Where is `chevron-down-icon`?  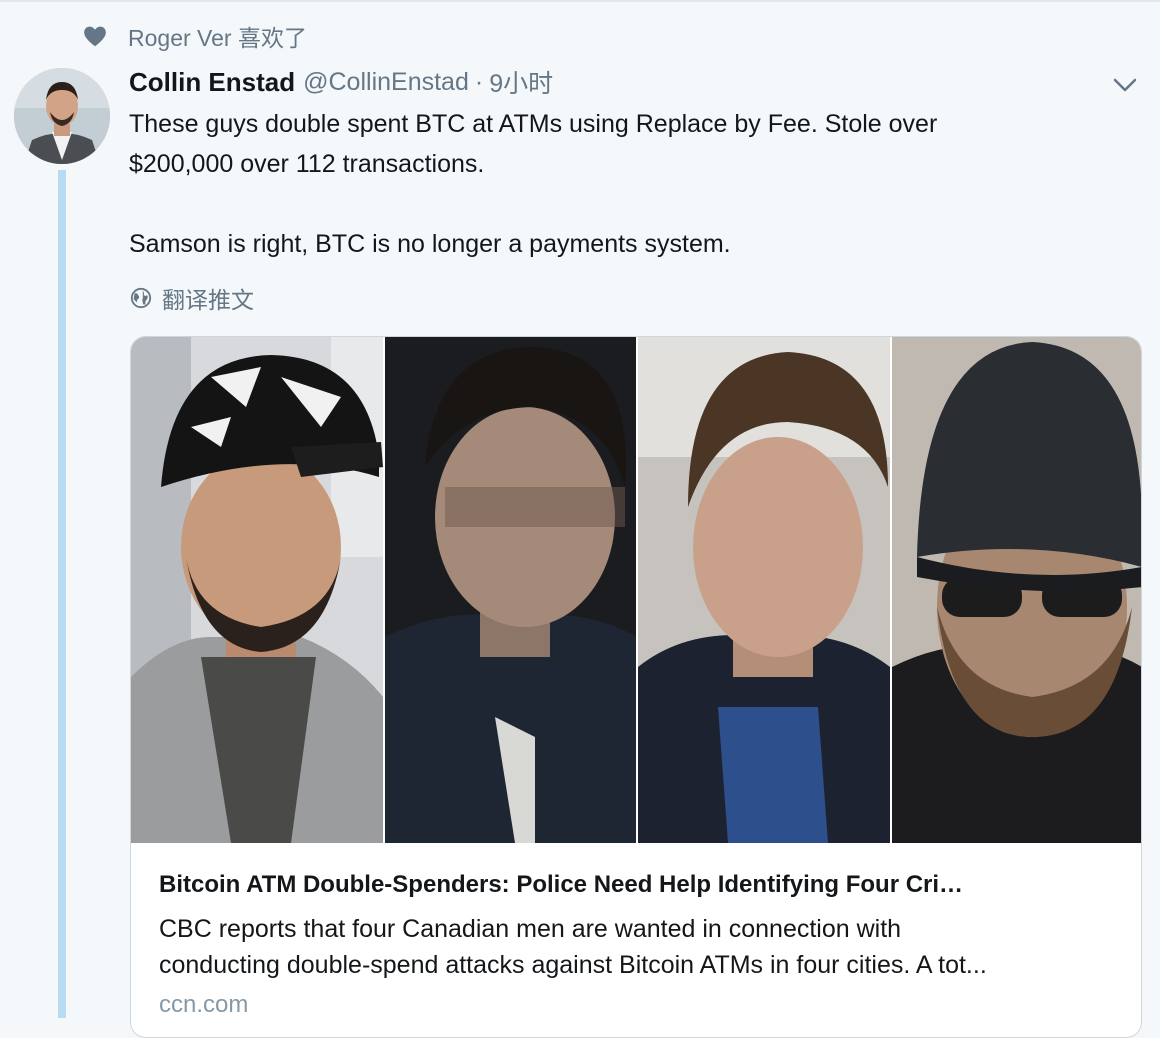
chevron-down-icon is located at coordinates (1125, 85).